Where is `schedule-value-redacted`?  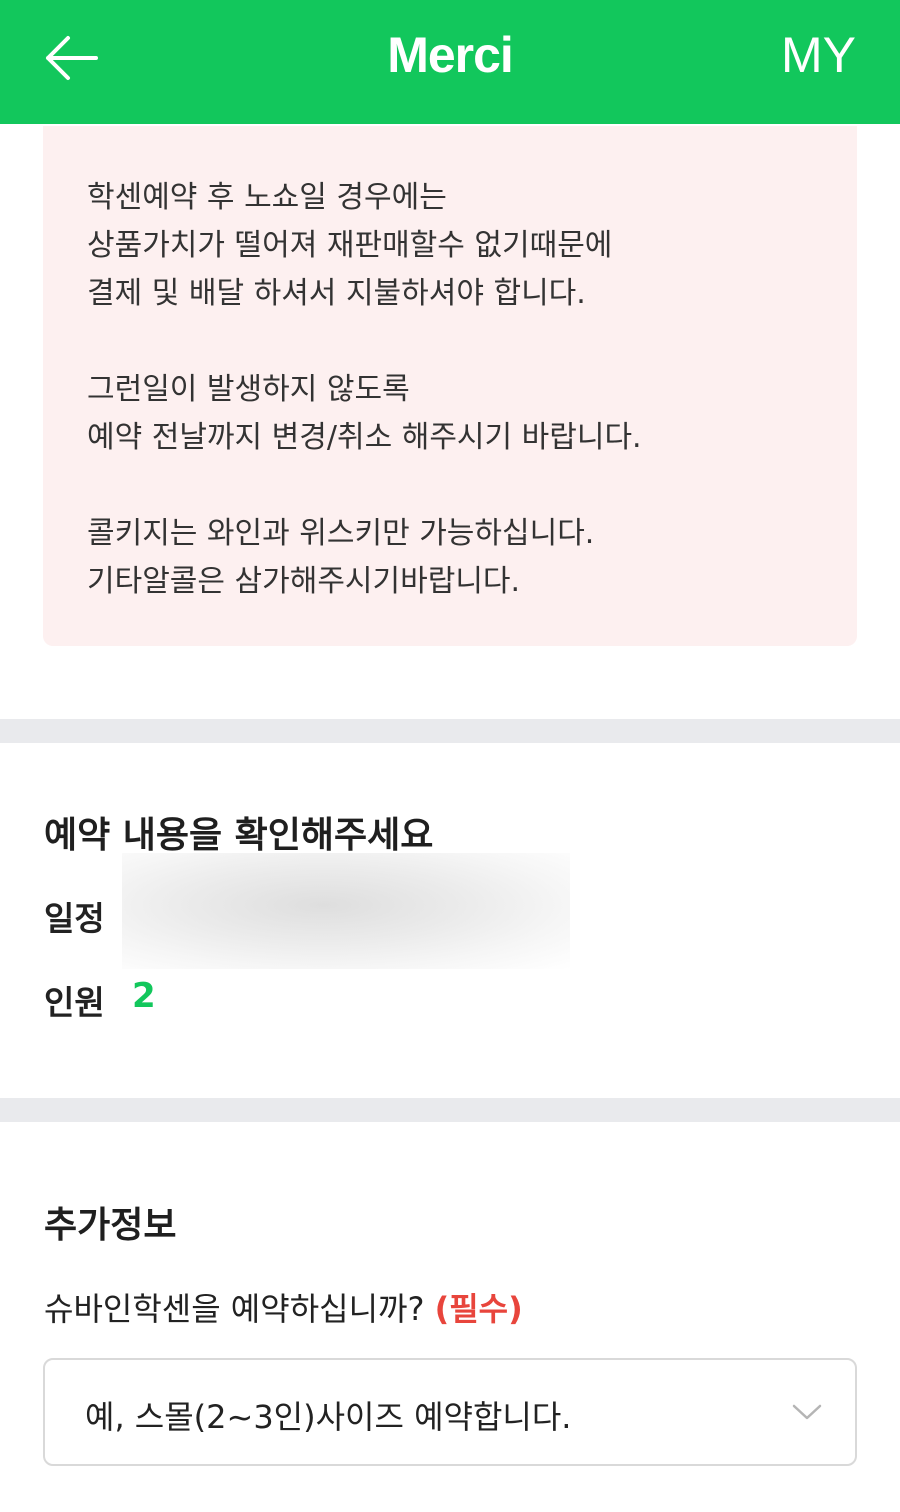 schedule-value-redacted is located at coordinates (346, 911).